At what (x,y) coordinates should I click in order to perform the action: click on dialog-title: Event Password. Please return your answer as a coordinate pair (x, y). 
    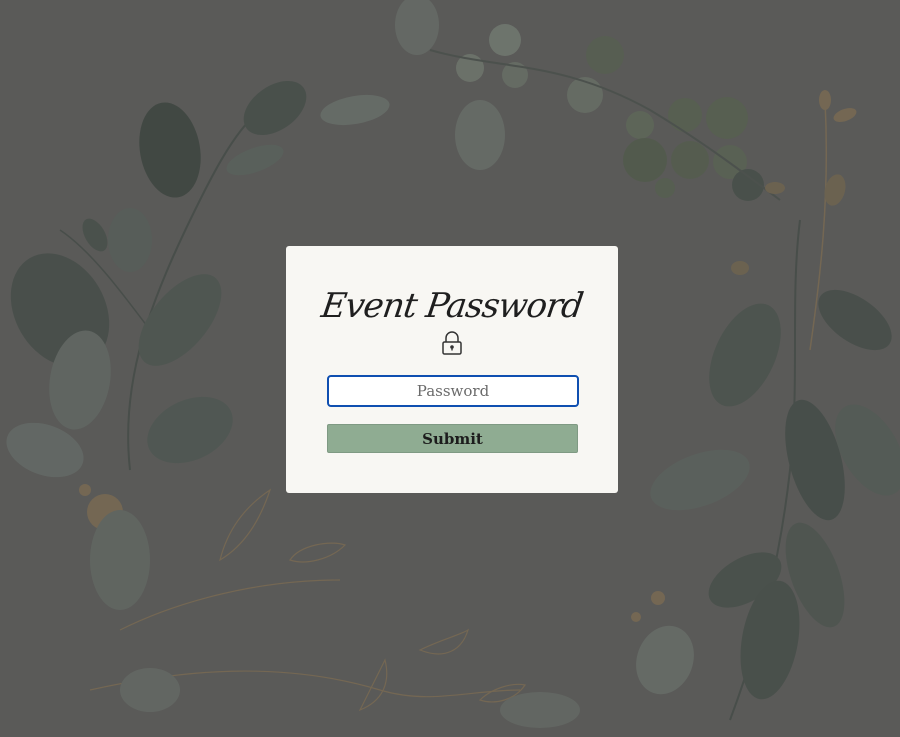
    Looking at the image, I should click on (452, 306).